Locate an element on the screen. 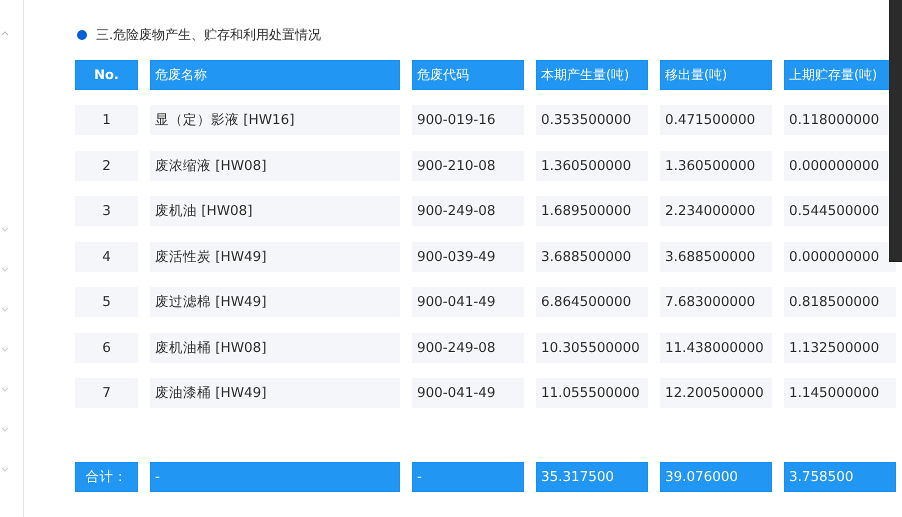  table-cell: 0.818500000 is located at coordinates (840, 302).